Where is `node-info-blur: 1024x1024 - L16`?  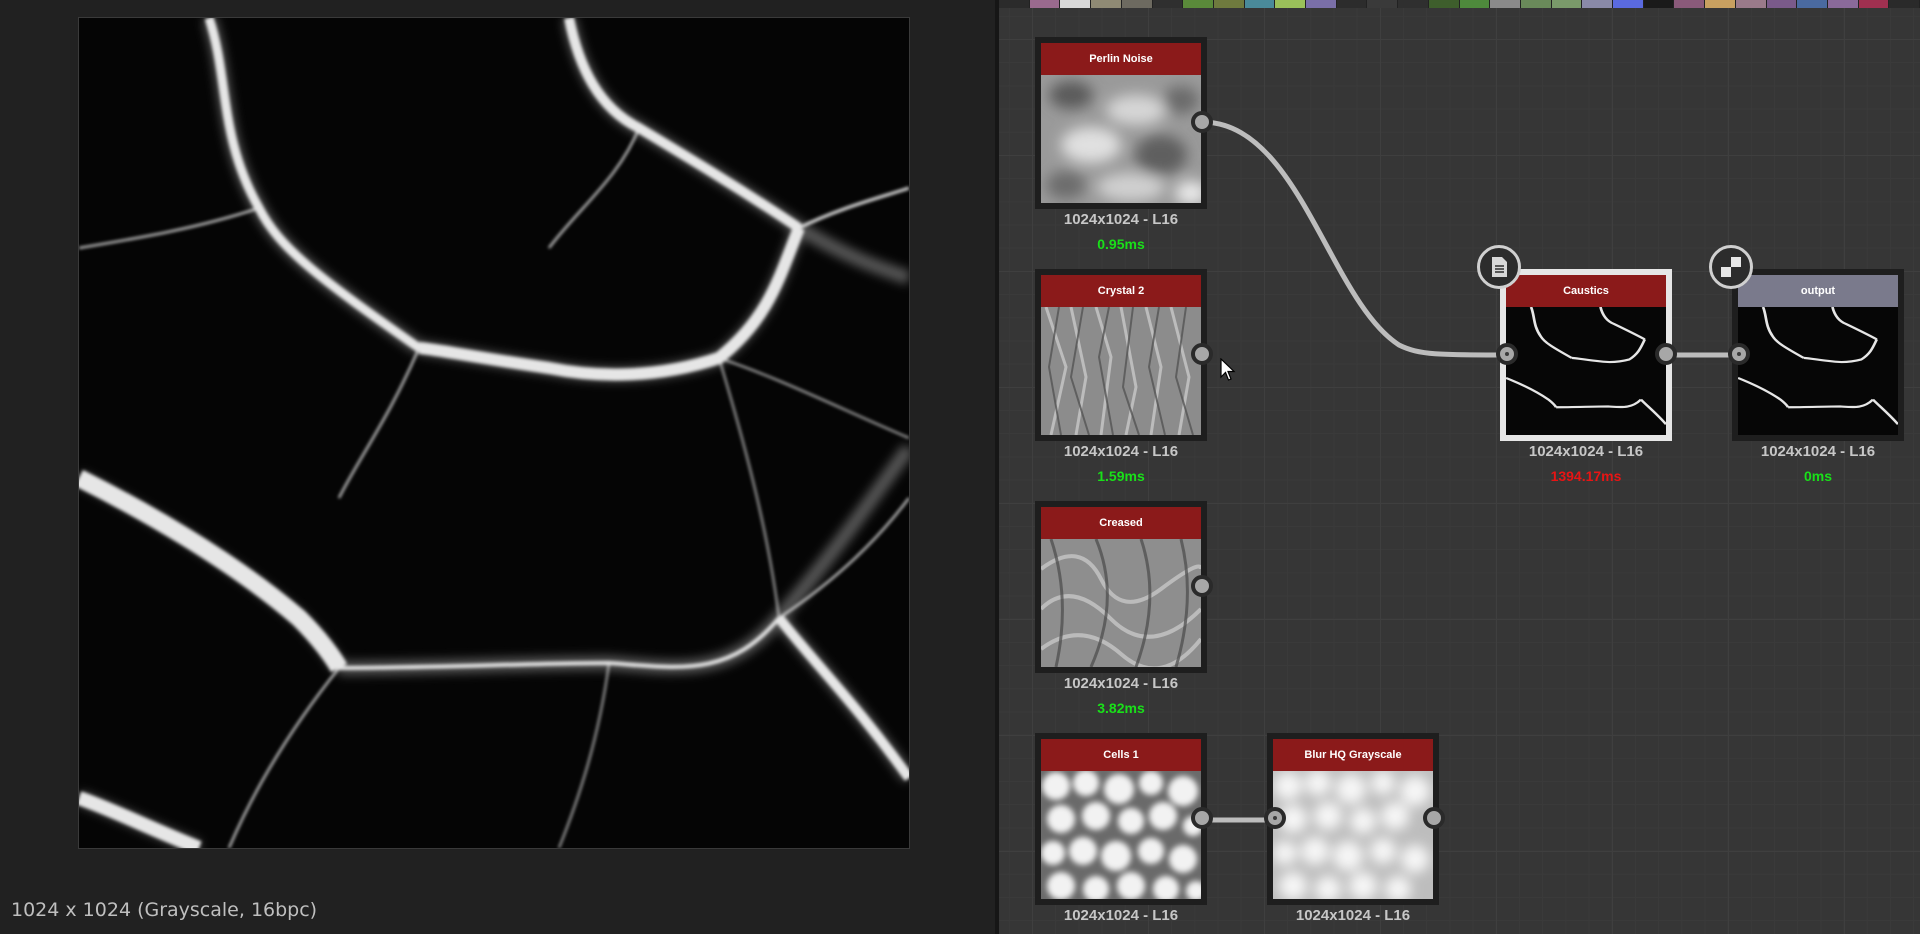 node-info-blur: 1024x1024 - L16 is located at coordinates (1353, 915).